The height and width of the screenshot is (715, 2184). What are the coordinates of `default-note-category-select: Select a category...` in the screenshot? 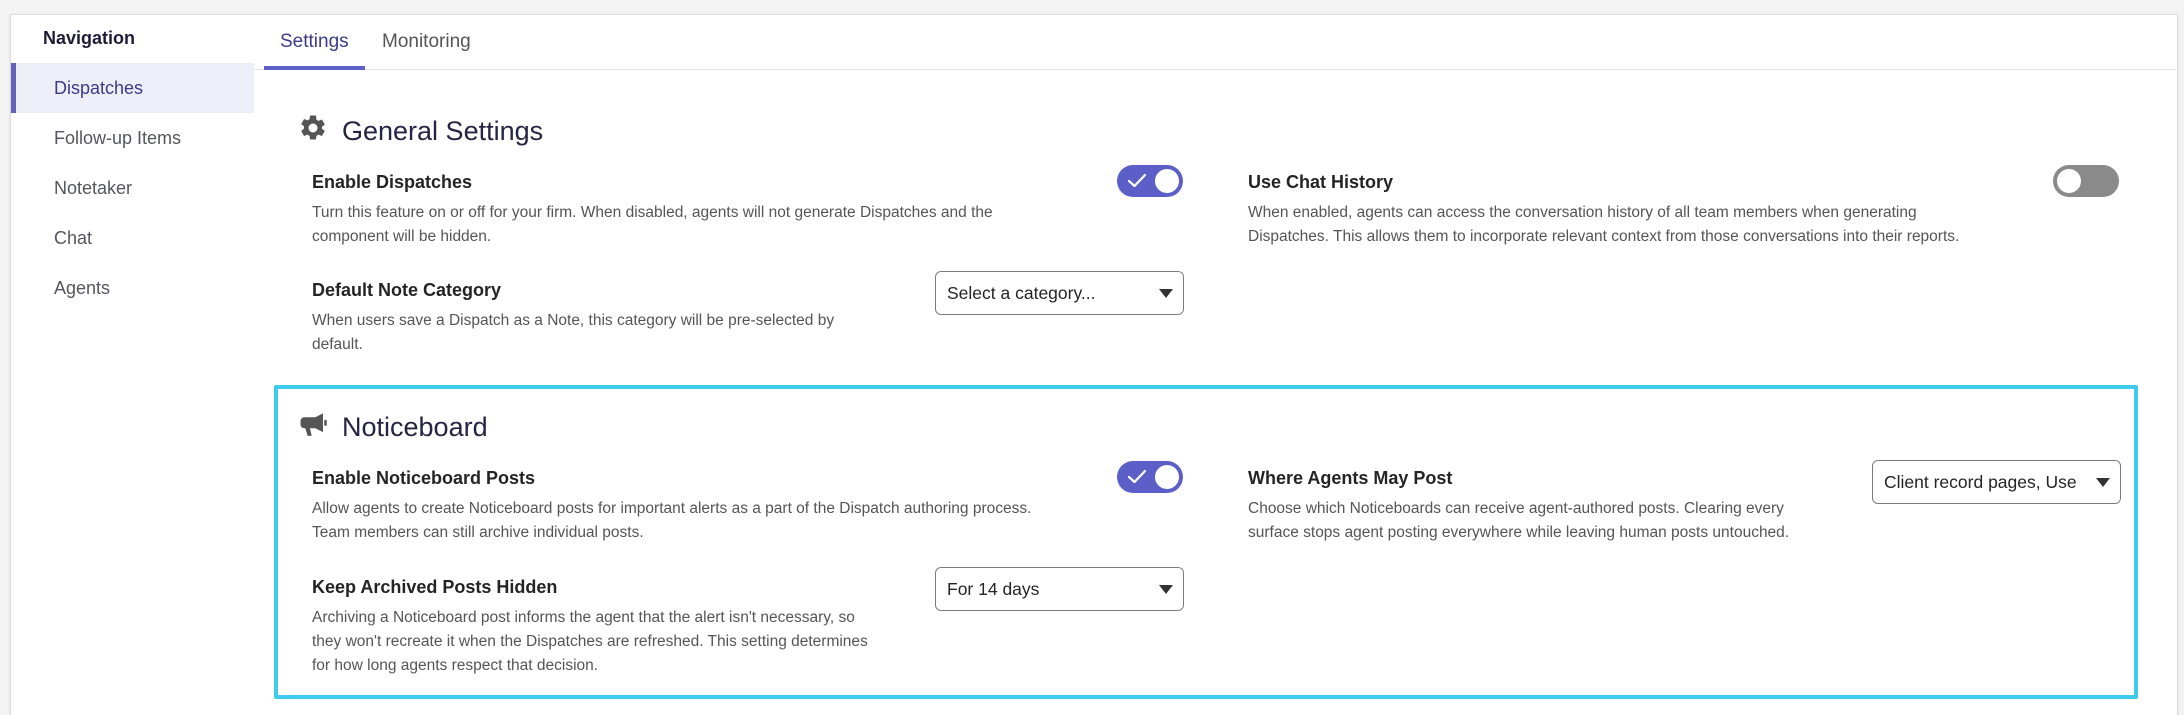 It's located at (1059, 293).